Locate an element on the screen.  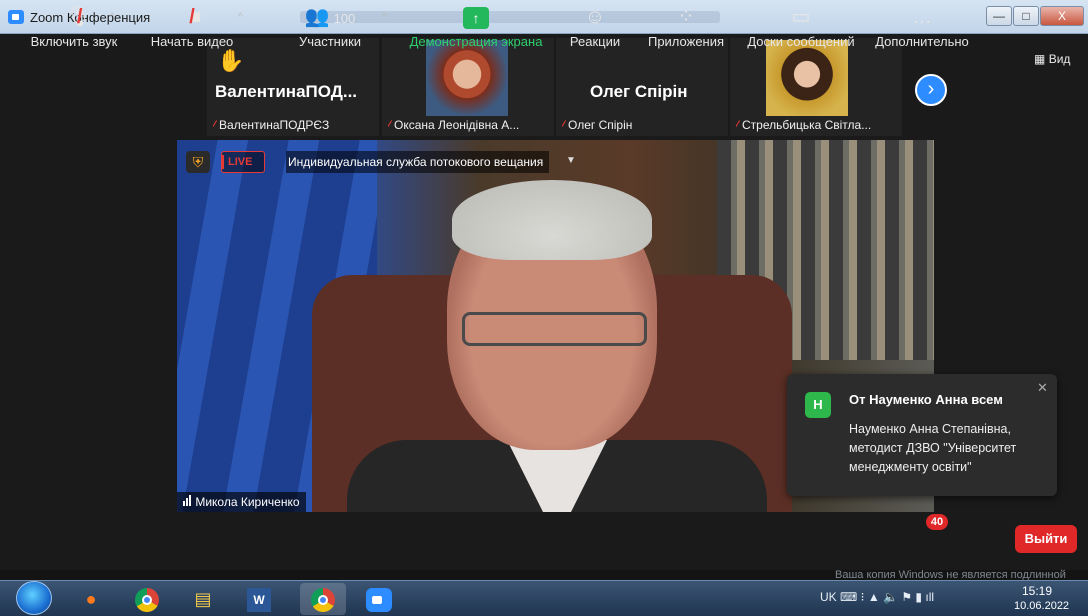
firefox-icon: ● is located at coordinates (91, 599).